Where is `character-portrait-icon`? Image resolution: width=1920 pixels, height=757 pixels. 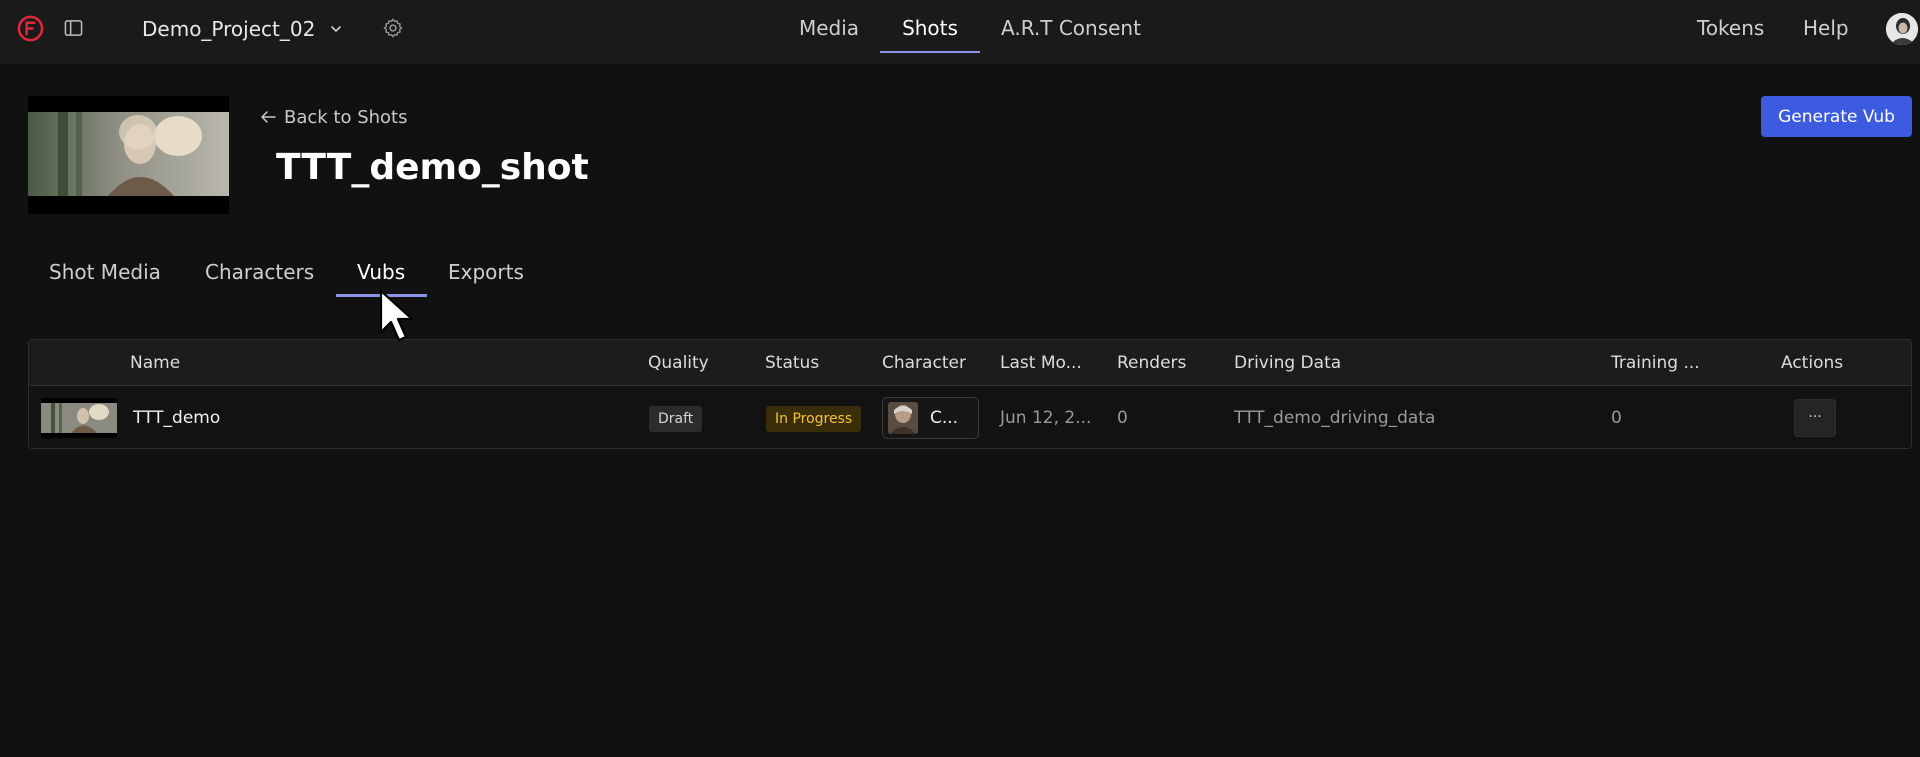
character-portrait-icon is located at coordinates (903, 418).